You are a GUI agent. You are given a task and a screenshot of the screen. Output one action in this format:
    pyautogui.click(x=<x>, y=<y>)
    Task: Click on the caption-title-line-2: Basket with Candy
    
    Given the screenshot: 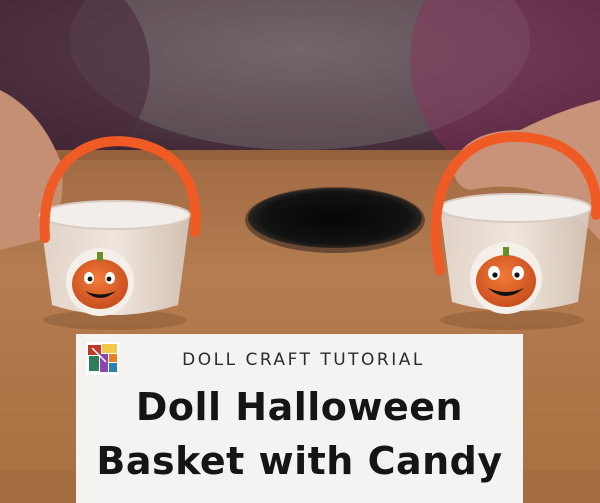 What is the action you would take?
    pyautogui.click(x=299, y=461)
    